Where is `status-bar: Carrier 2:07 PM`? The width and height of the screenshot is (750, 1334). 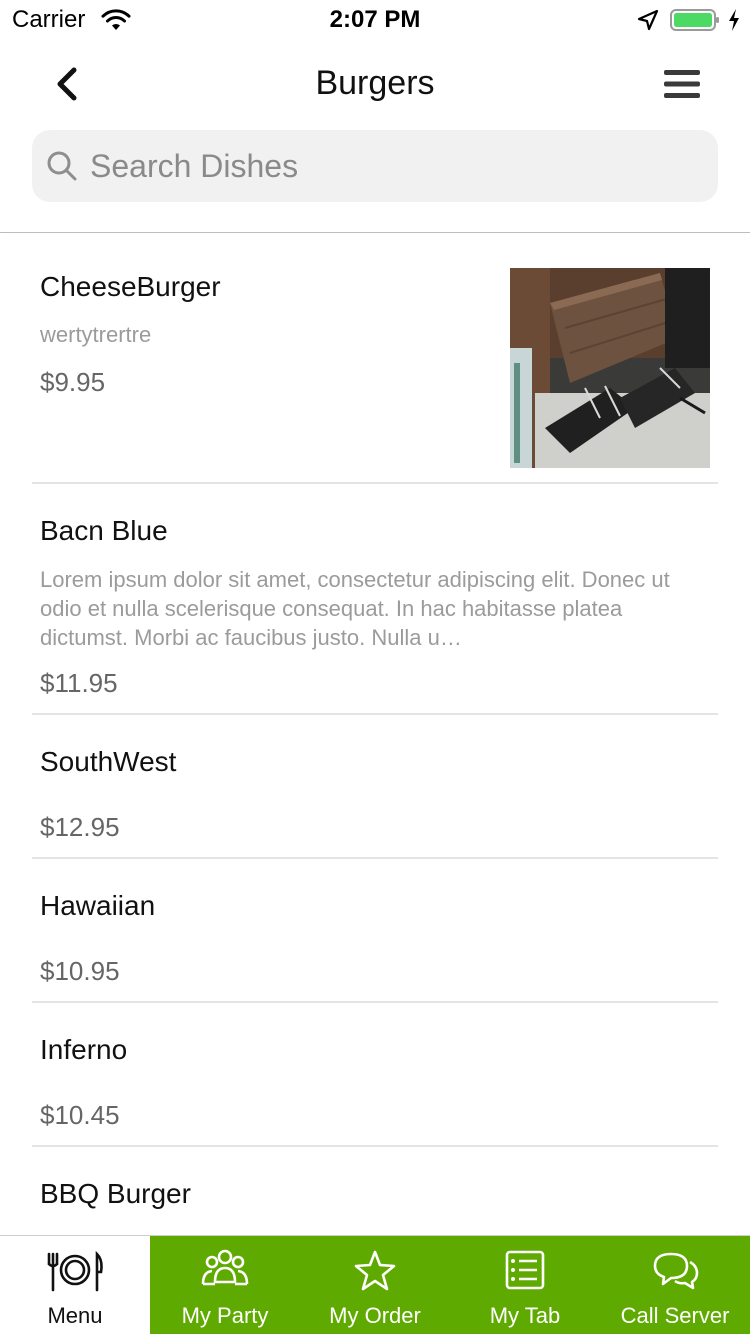 status-bar: Carrier 2:07 PM is located at coordinates (375, 20).